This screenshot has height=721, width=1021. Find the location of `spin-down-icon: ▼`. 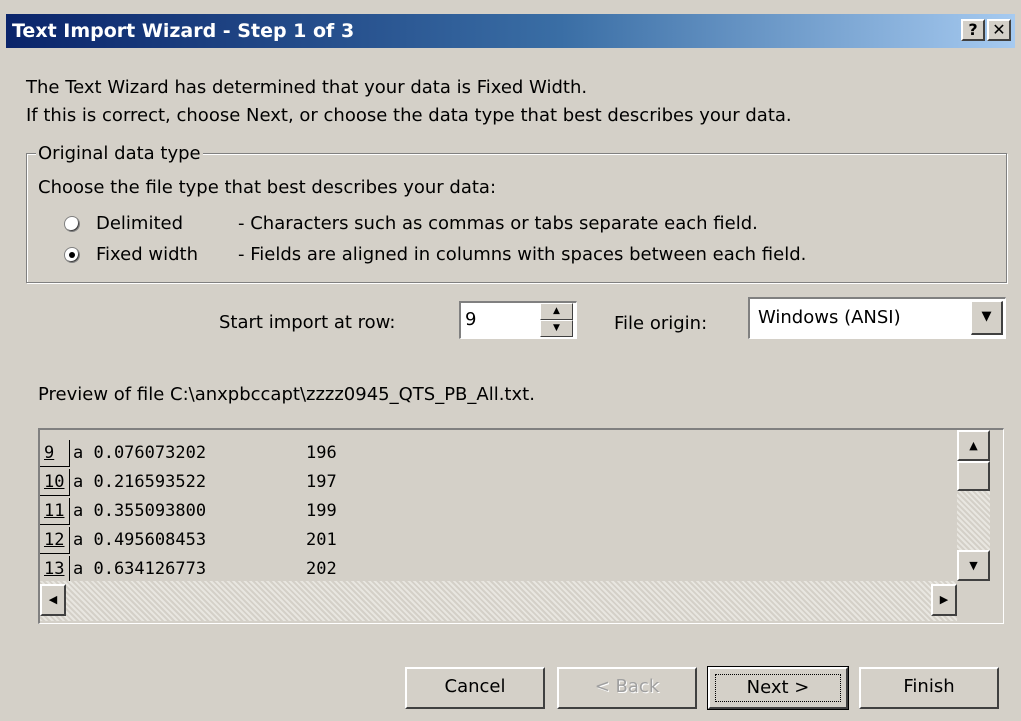

spin-down-icon: ▼ is located at coordinates (556, 328).